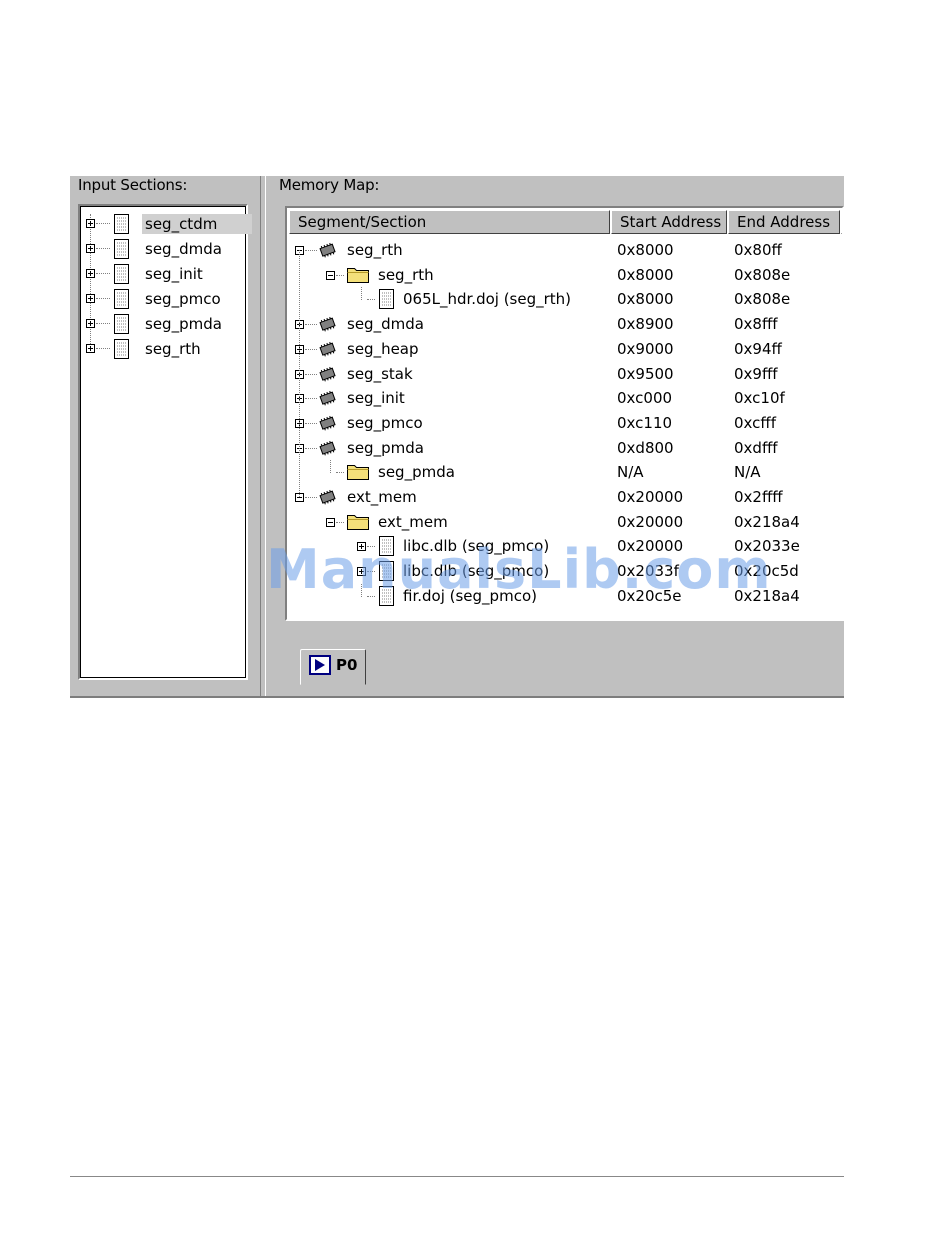  Describe the element at coordinates (320, 665) in the screenshot. I see `processor-icon` at that location.